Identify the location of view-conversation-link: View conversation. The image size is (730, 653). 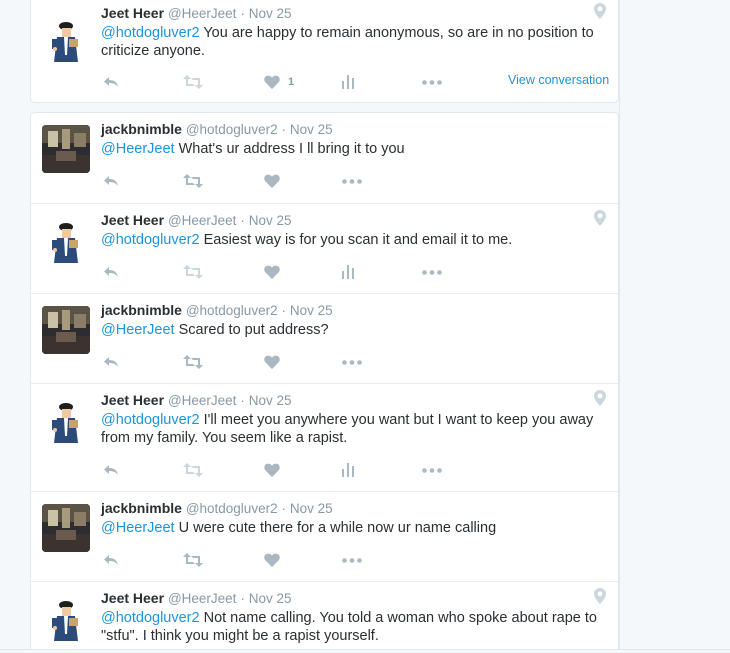
(558, 80).